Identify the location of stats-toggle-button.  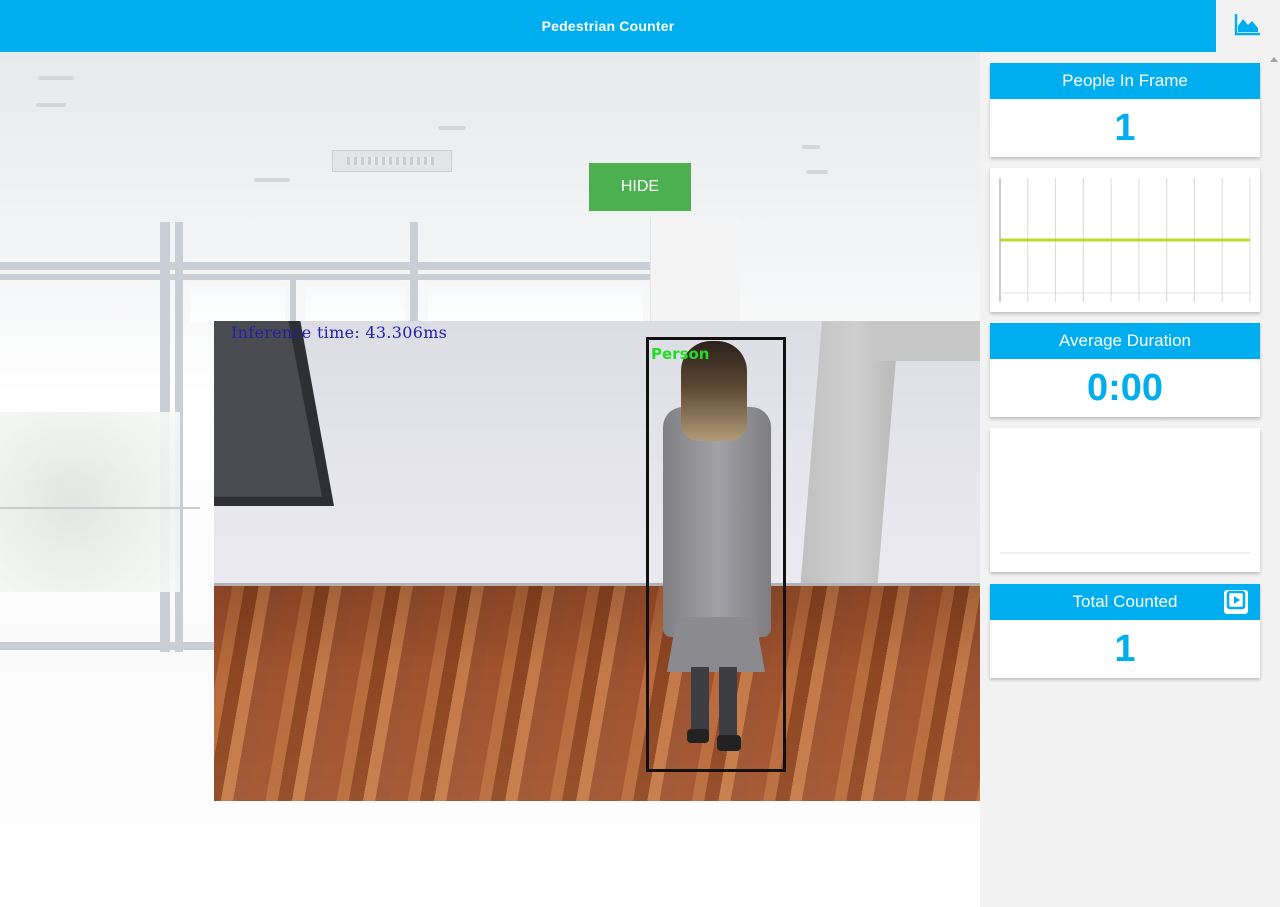
(1248, 26).